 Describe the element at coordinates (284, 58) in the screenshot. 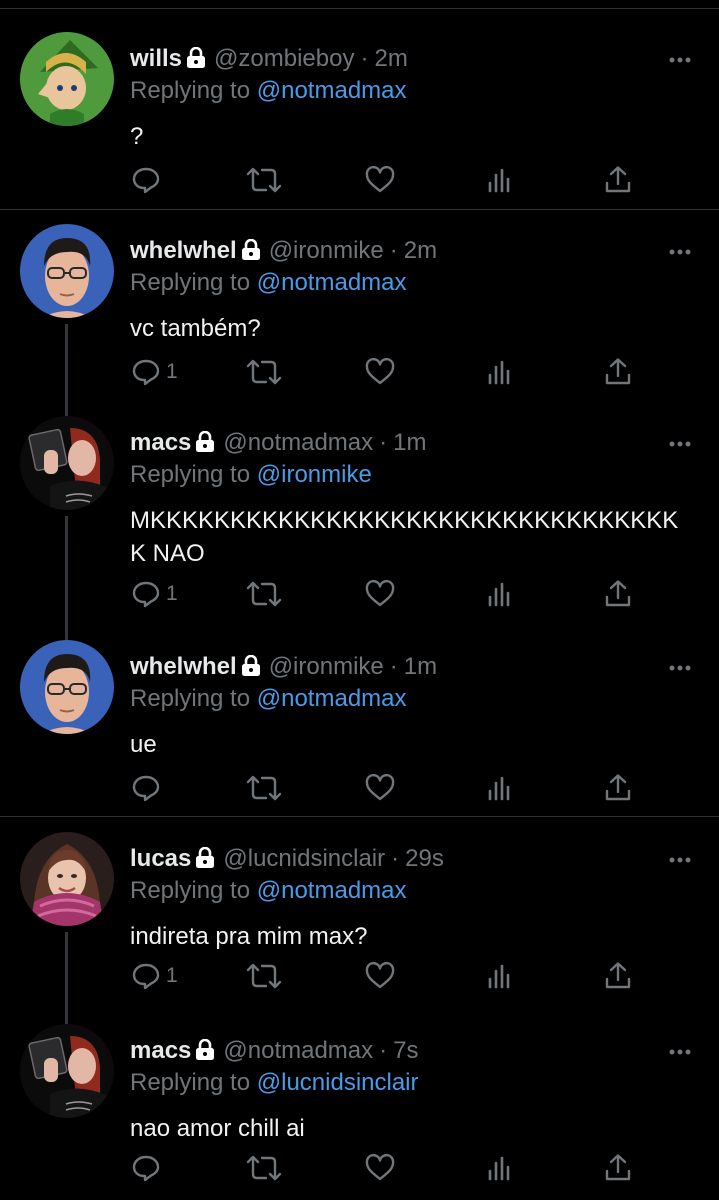

I see `user-handle: @zombieboy` at that location.